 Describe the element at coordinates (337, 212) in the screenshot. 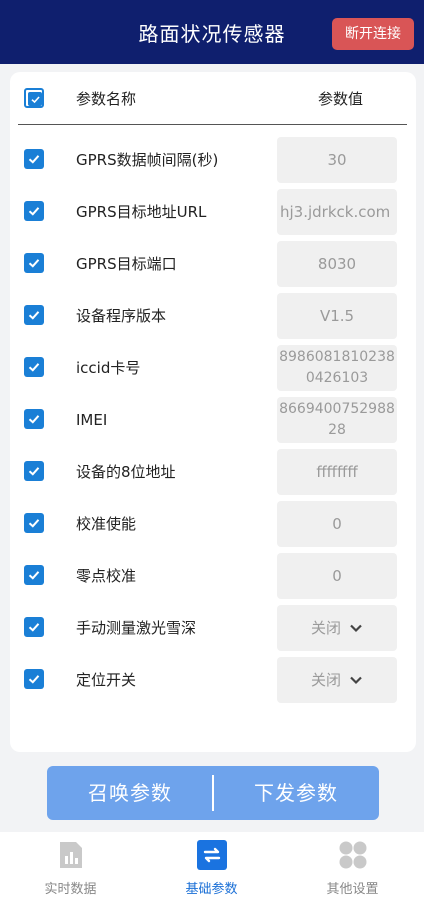

I see `param-value-input: hj3.jdrkck.com` at that location.